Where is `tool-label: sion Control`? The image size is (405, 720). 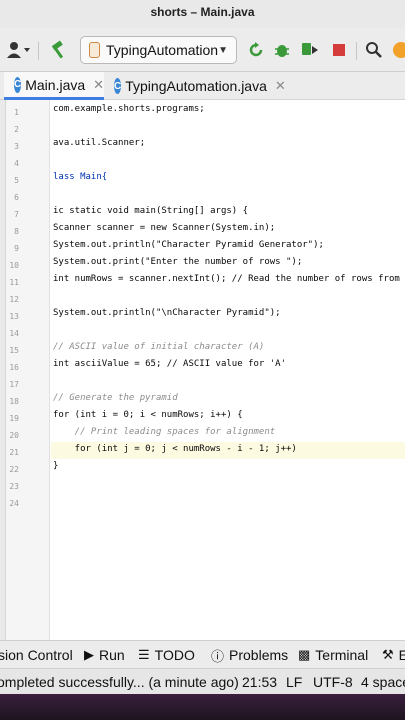 tool-label: sion Control is located at coordinates (36, 655).